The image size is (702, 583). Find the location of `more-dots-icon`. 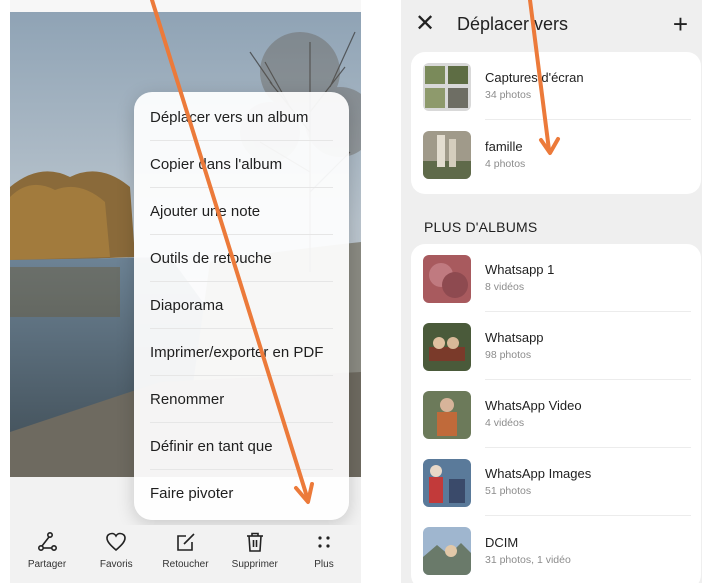

more-dots-icon is located at coordinates (324, 542).